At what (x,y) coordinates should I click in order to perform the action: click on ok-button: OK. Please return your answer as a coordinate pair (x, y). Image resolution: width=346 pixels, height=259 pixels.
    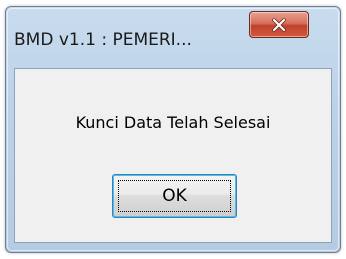
    Looking at the image, I should click on (174, 196).